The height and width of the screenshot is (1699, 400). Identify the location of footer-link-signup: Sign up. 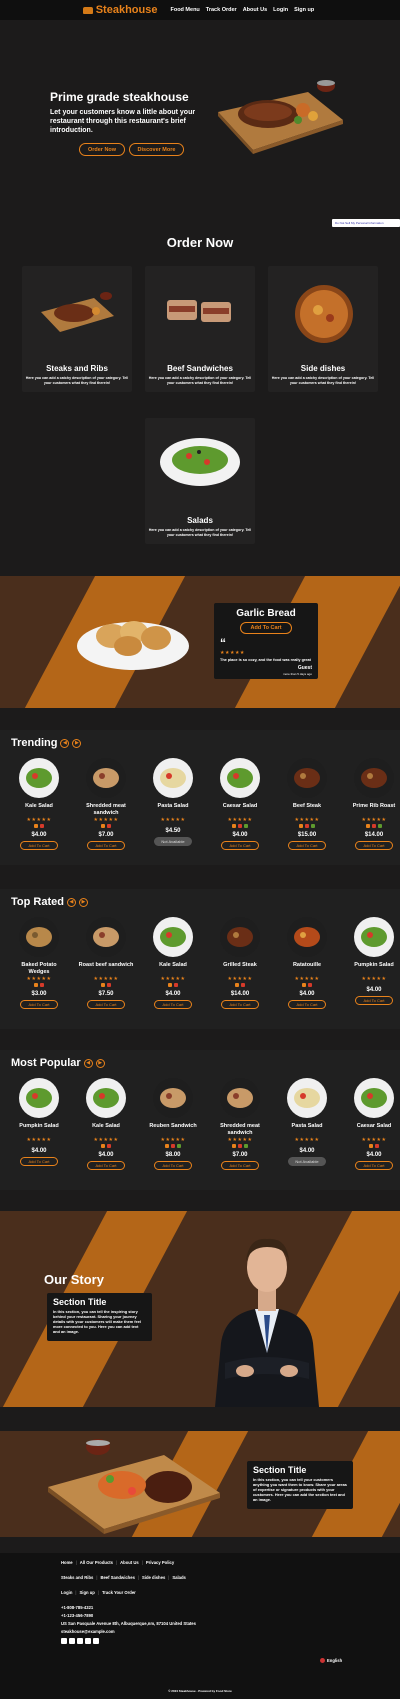
(87, 1592).